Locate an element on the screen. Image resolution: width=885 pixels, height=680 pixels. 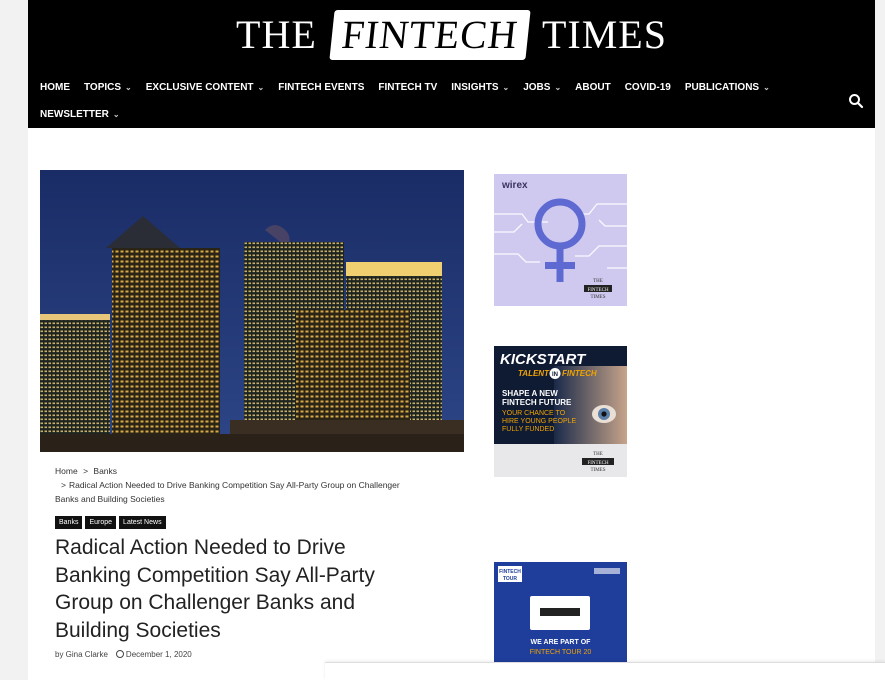
nav-item-label: NEWSLETTER is located at coordinates (74, 114).